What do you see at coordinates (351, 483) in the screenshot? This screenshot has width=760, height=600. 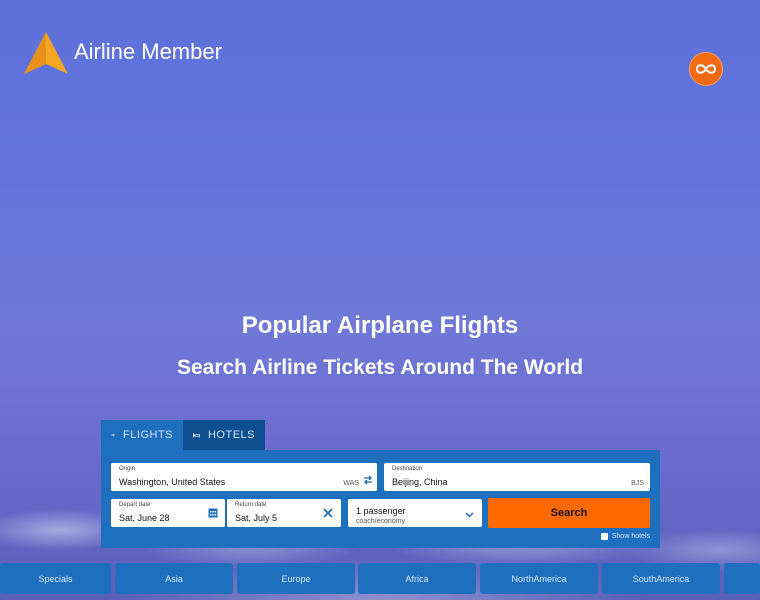 I see `origin-code: WAS` at bounding box center [351, 483].